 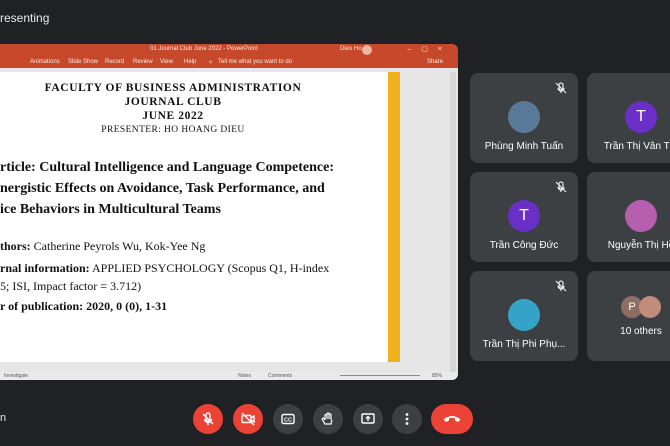 I want to click on participant-tile: Nguyễn Thị Hồ, so click(x=628, y=217).